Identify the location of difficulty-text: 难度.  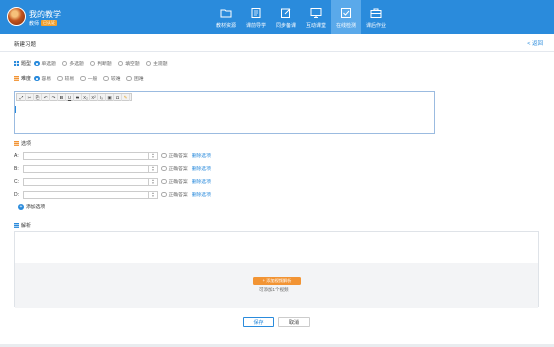
(26, 79).